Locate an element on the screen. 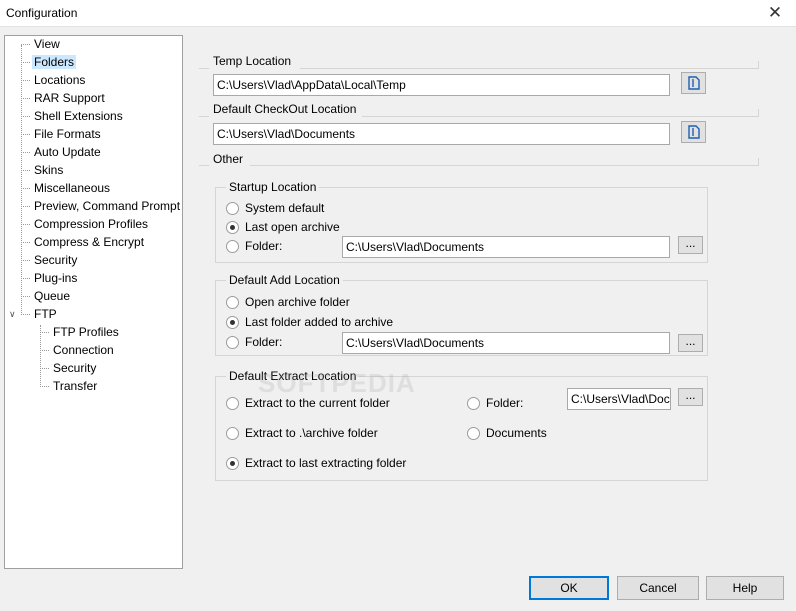 The height and width of the screenshot is (611, 796). tree-item-preview-command-prompt: Preview, Command Prompt is located at coordinates (101, 206).